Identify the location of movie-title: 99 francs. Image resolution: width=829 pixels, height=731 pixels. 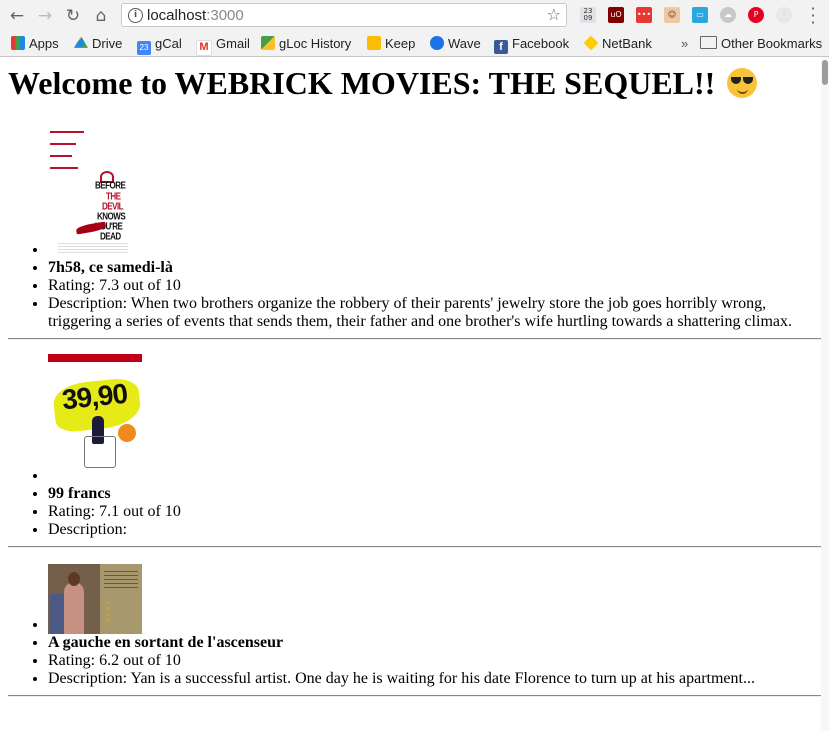
(434, 494).